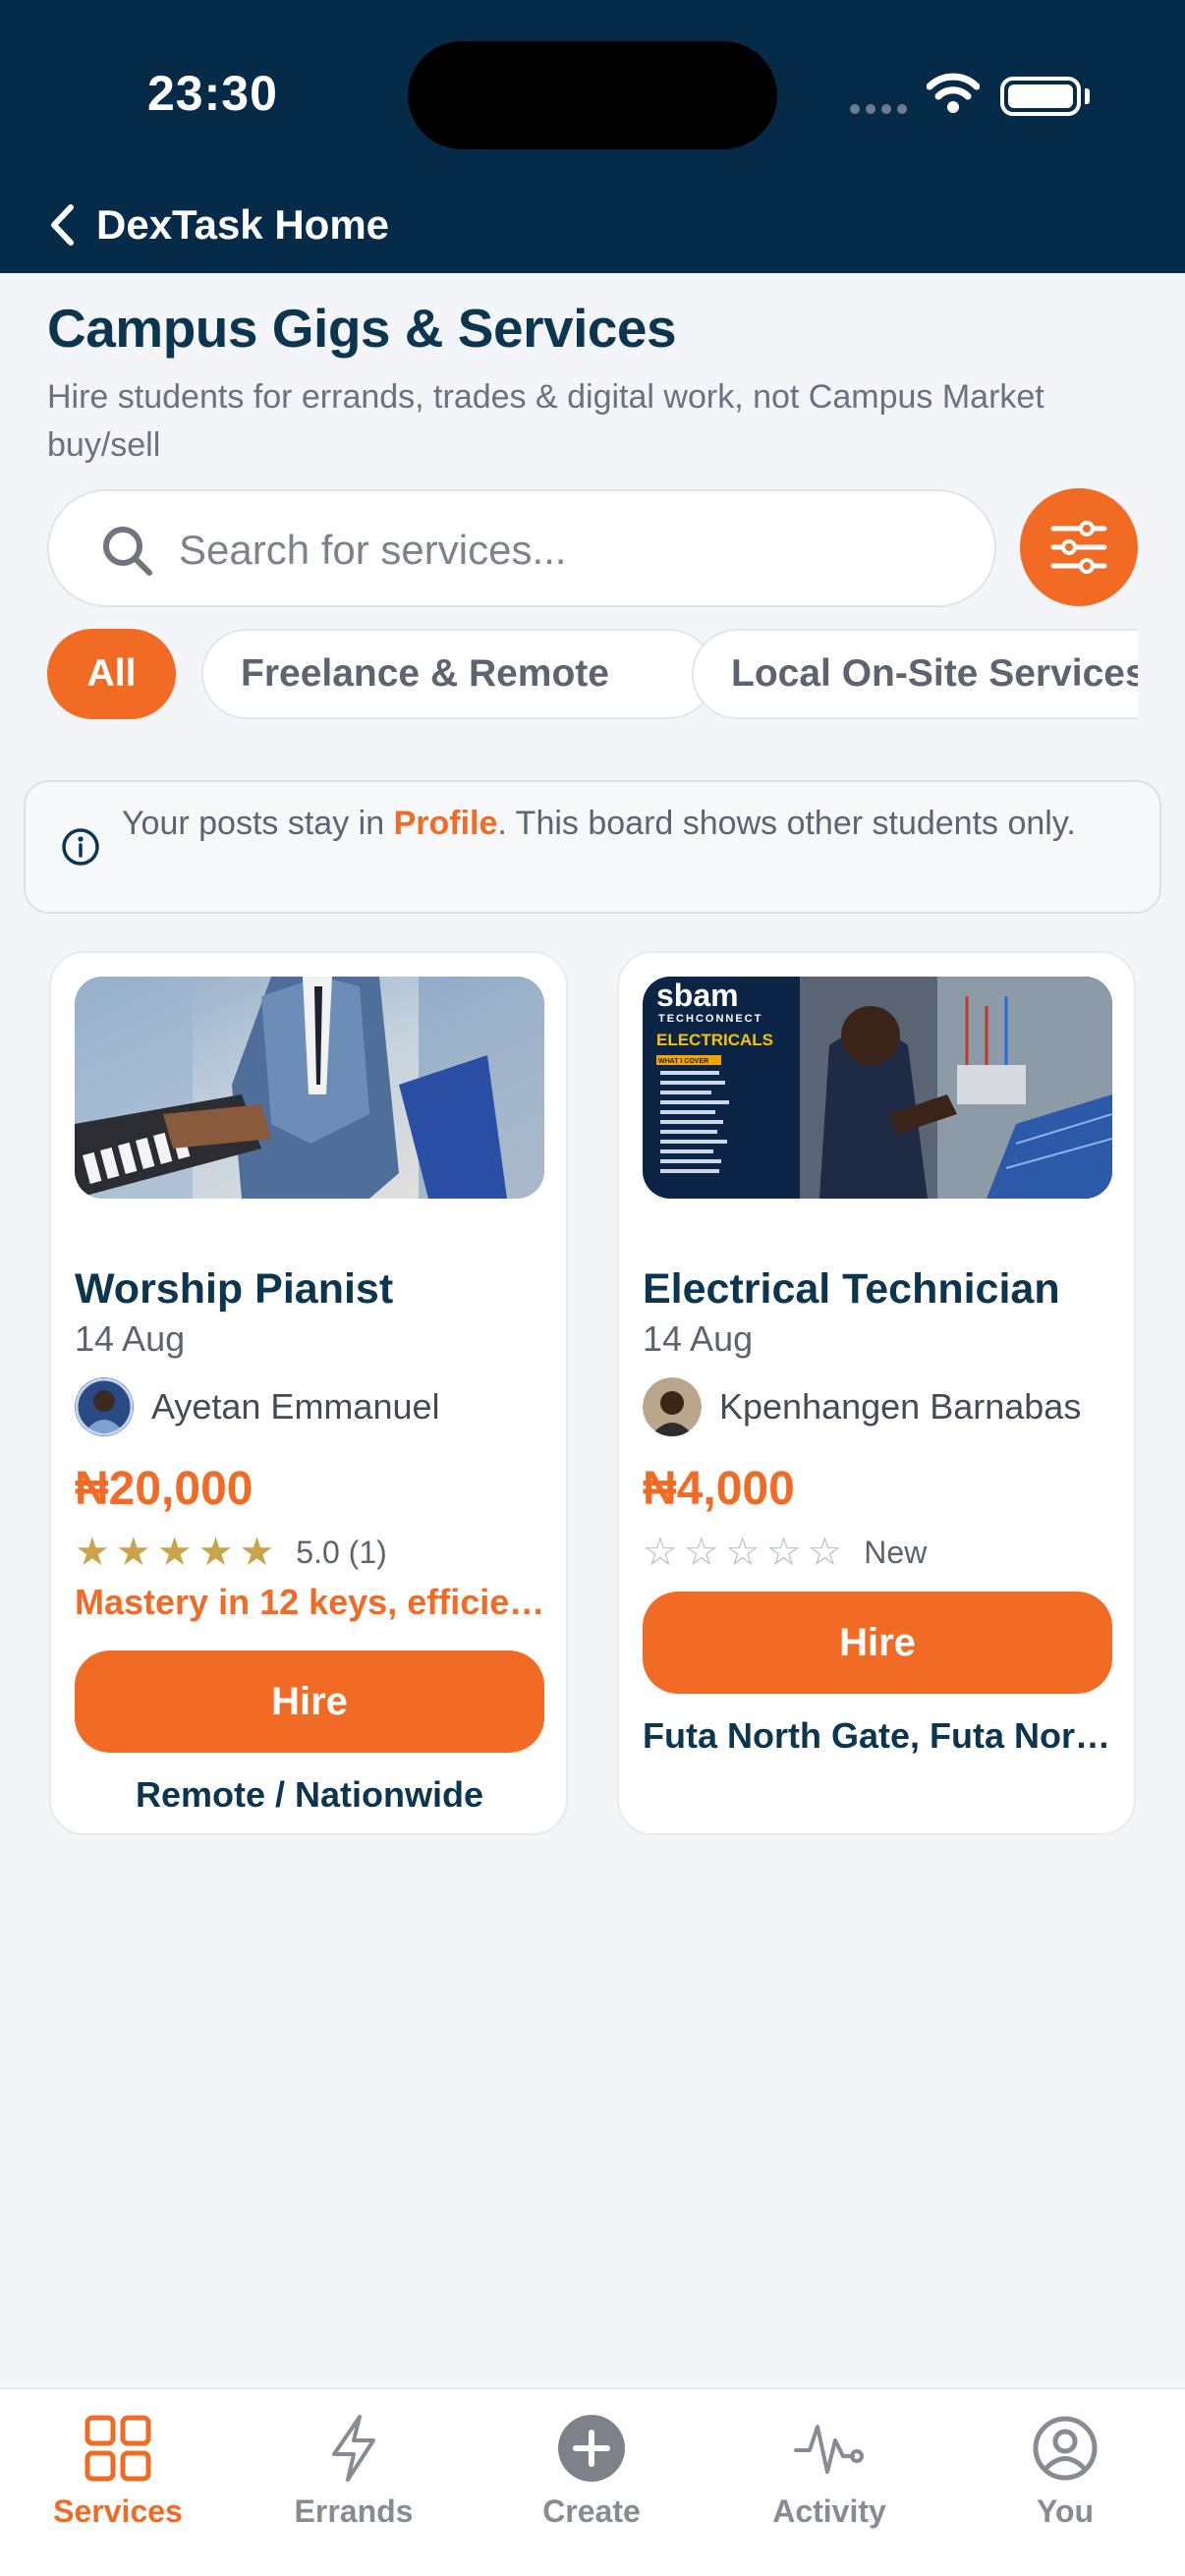 The image size is (1185, 2576). I want to click on plus-circle-icon, so click(592, 2448).